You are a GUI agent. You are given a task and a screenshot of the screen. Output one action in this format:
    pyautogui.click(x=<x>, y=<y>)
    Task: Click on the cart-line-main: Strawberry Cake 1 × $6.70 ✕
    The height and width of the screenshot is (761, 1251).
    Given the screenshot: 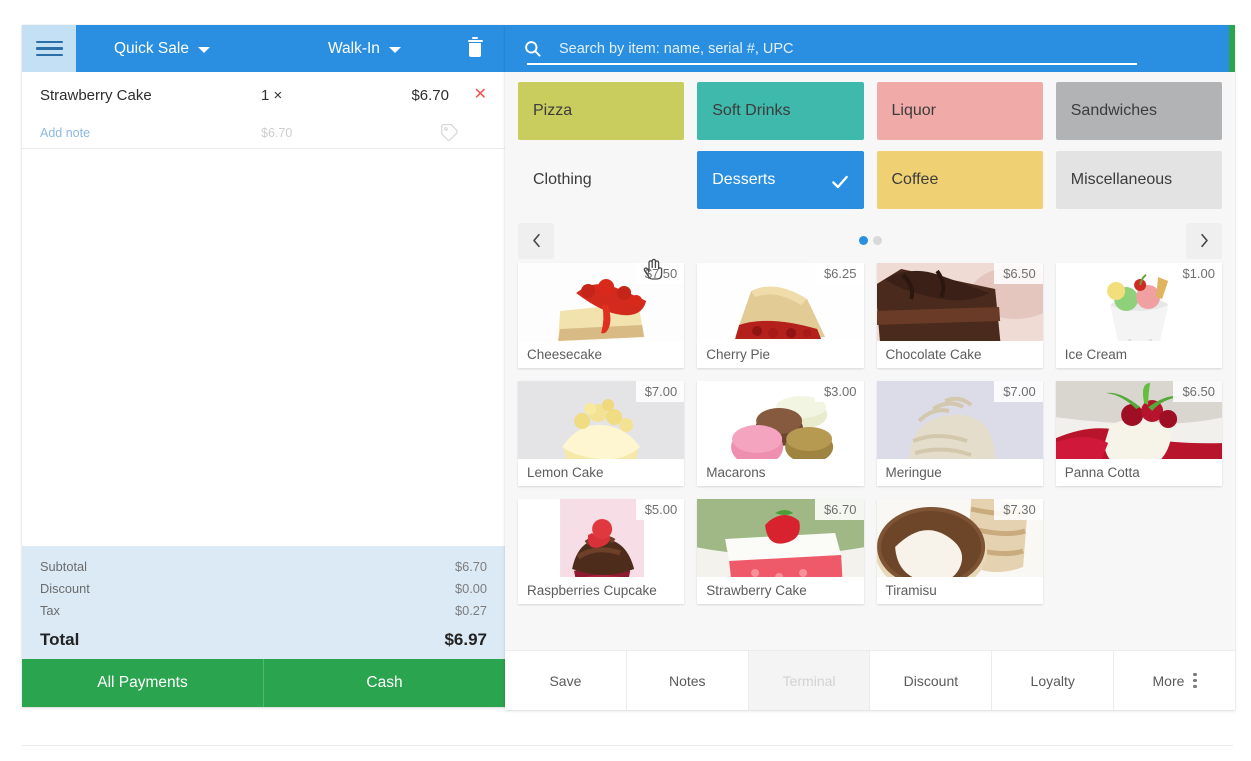 What is the action you would take?
    pyautogui.click(x=263, y=95)
    